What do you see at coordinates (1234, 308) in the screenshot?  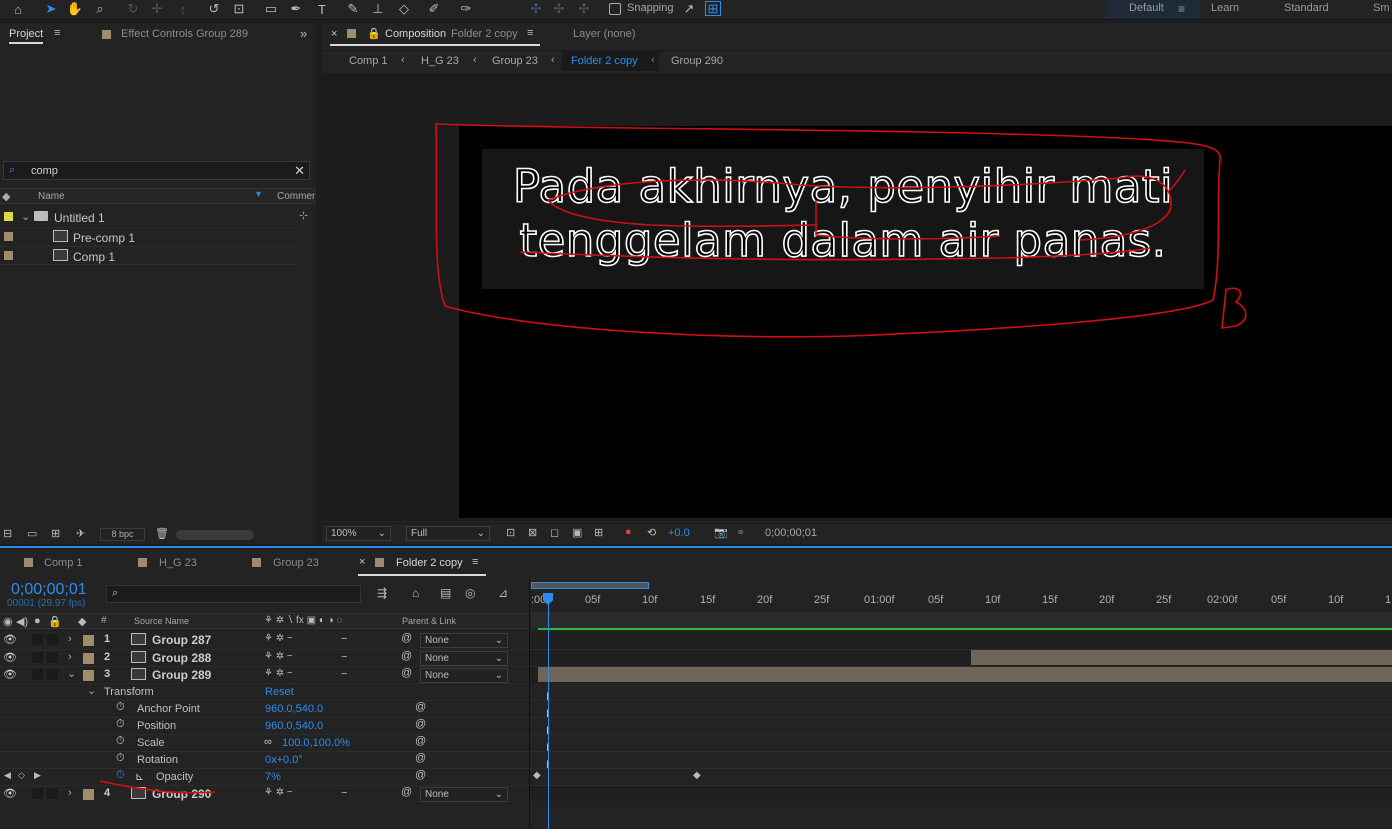 I see `annotation-letter-b` at bounding box center [1234, 308].